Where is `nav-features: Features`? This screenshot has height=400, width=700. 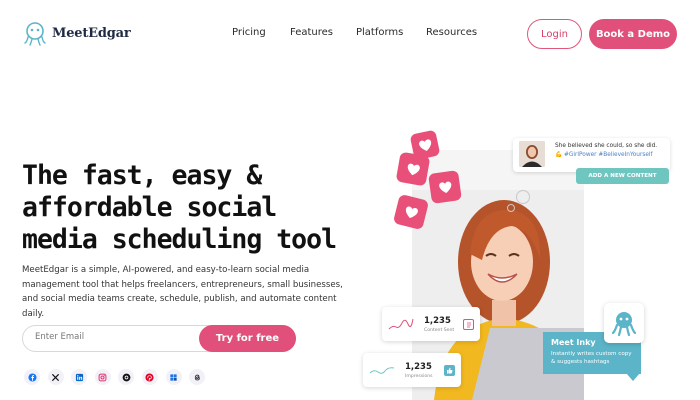 nav-features: Features is located at coordinates (323, 32).